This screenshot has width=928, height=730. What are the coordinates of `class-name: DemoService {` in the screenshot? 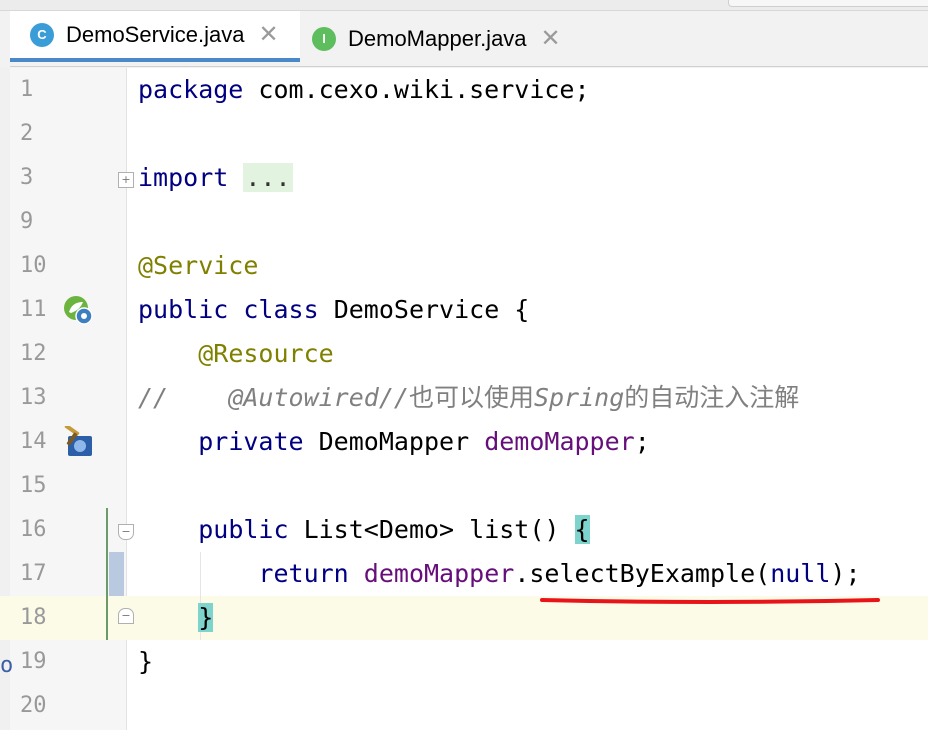 It's located at (424, 309).